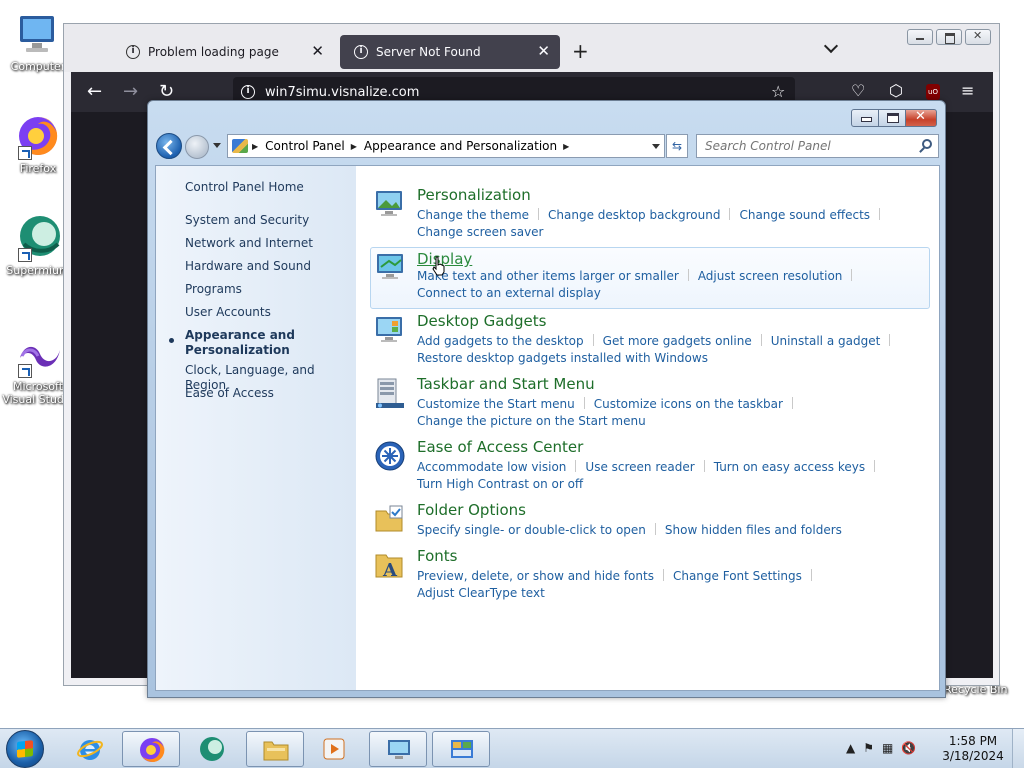 This screenshot has width=1024, height=768. Describe the element at coordinates (804, 215) in the screenshot. I see `link-change-sound-effects: Change sound effects` at that location.